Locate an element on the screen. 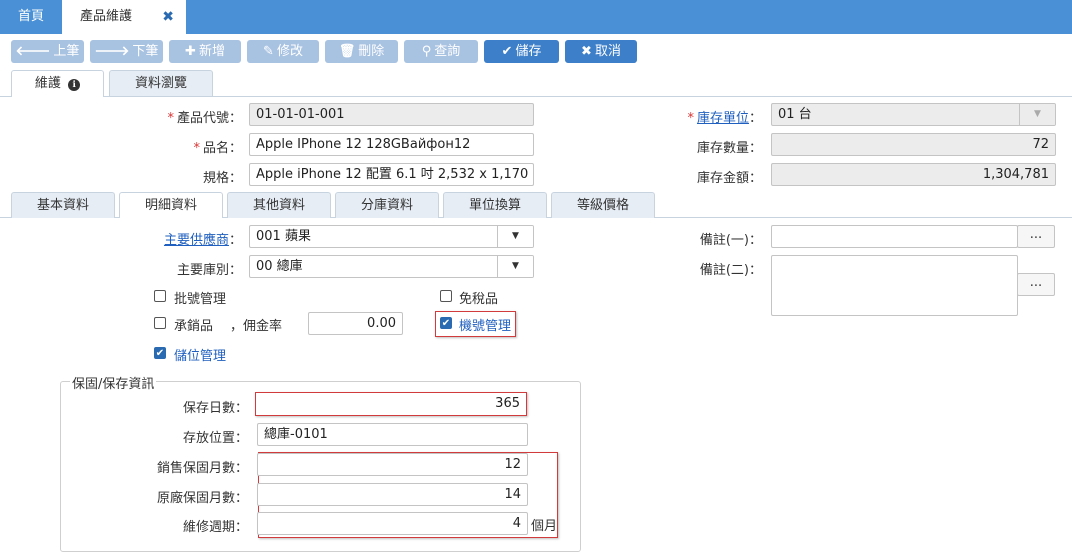 The image size is (1072, 558). close-tab-icon: ✖ is located at coordinates (168, 17).